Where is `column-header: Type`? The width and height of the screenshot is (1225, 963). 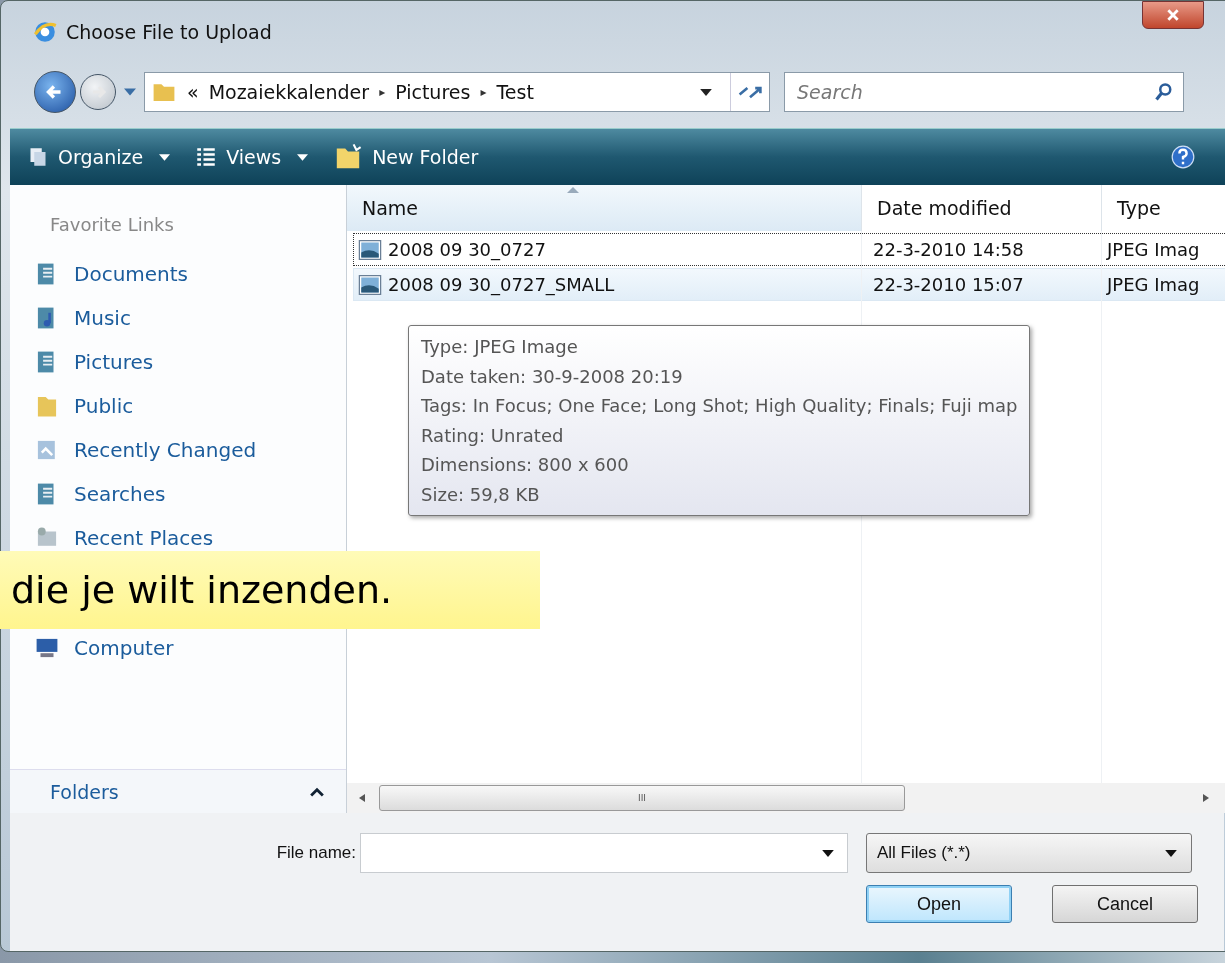 column-header: Type is located at coordinates (1163, 208).